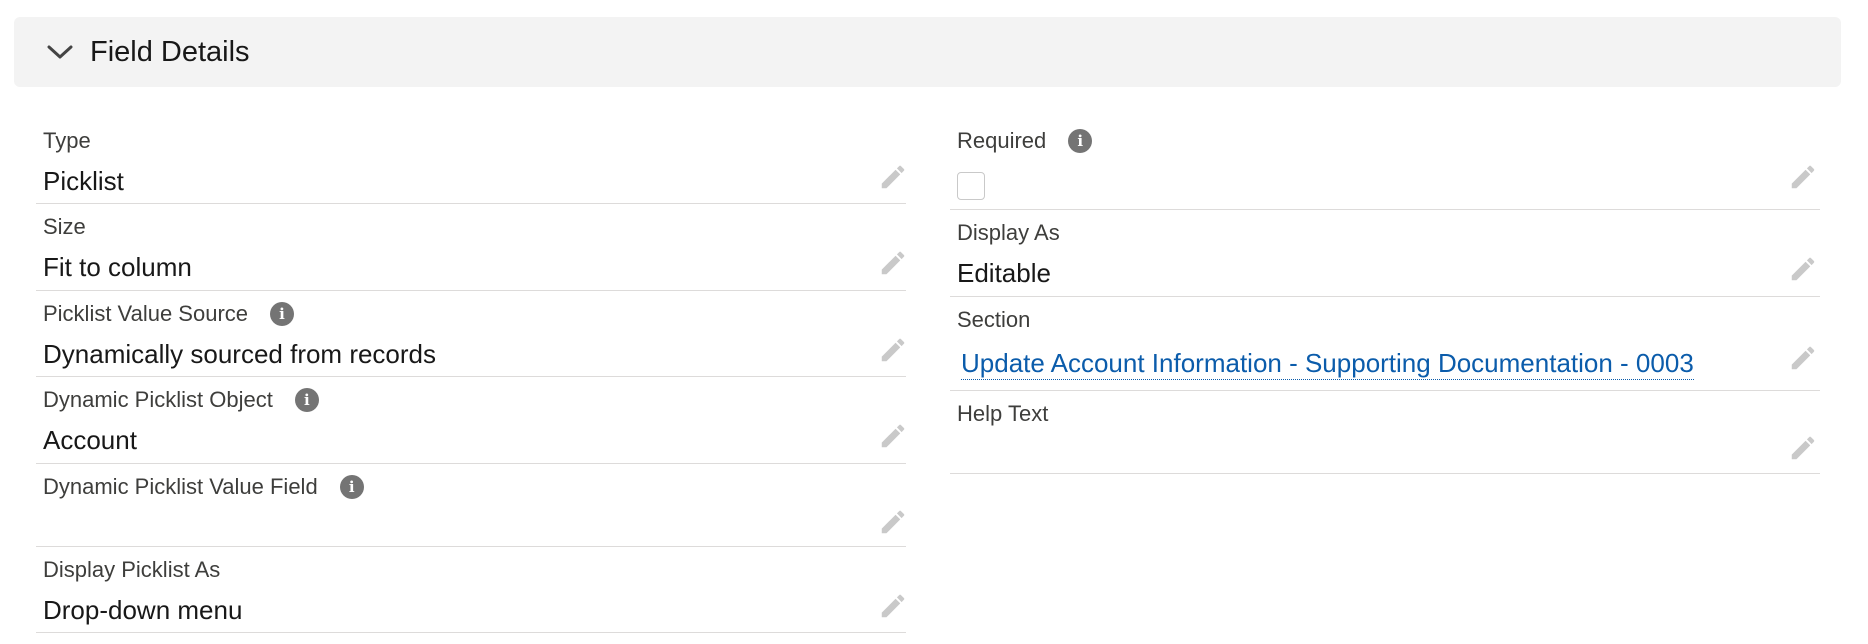 This screenshot has height=644, width=1868. Describe the element at coordinates (471, 420) in the screenshot. I see `field-dynamic-picklist-object: Dynamic Picklist Object i Account` at that location.